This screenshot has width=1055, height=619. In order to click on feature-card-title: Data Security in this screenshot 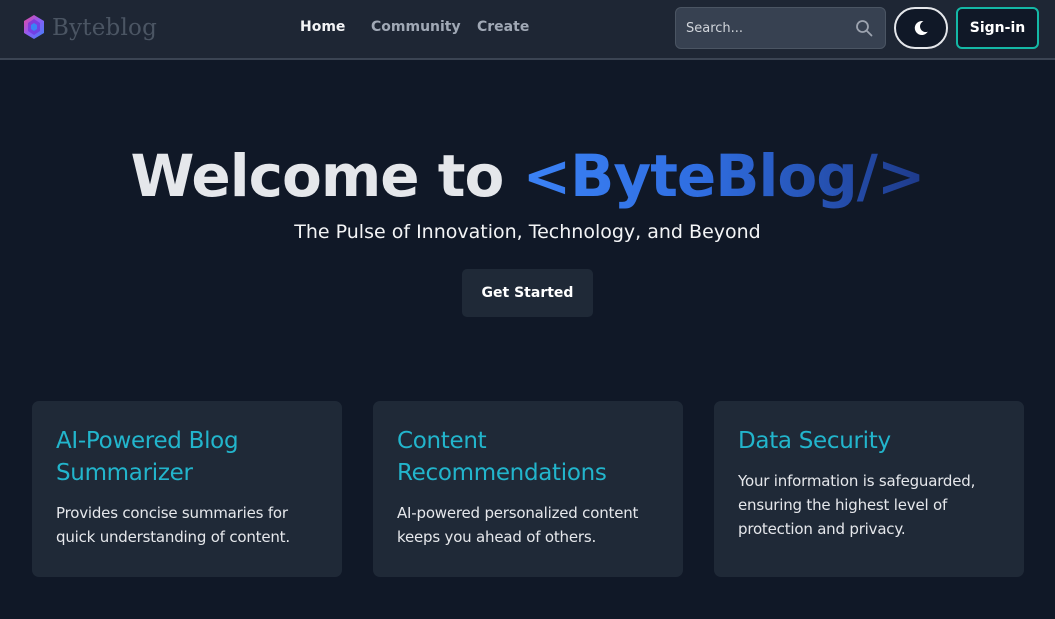, I will do `click(814, 441)`.